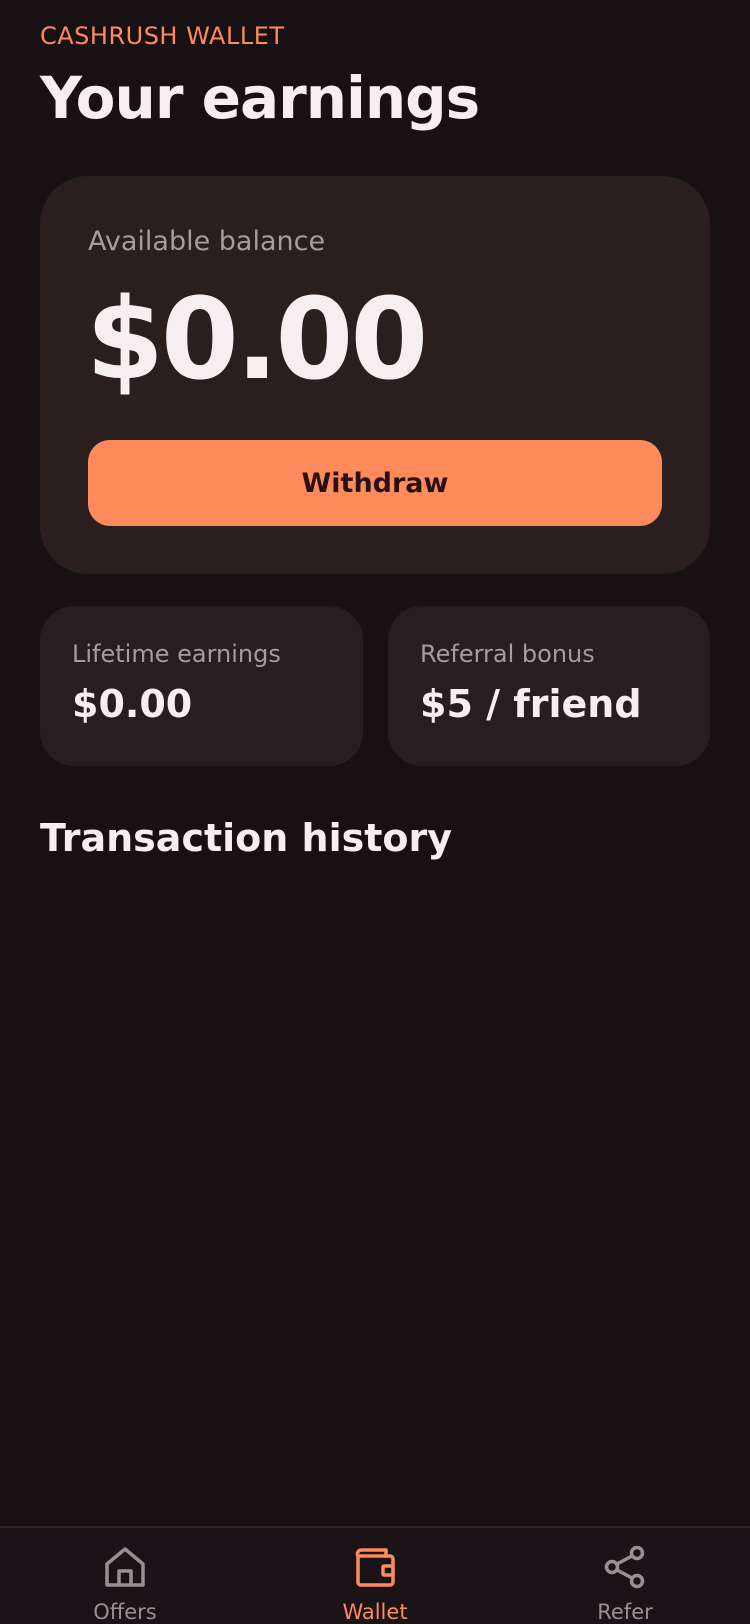 This screenshot has width=750, height=1624. I want to click on balance-label: Available balance, so click(207, 241).